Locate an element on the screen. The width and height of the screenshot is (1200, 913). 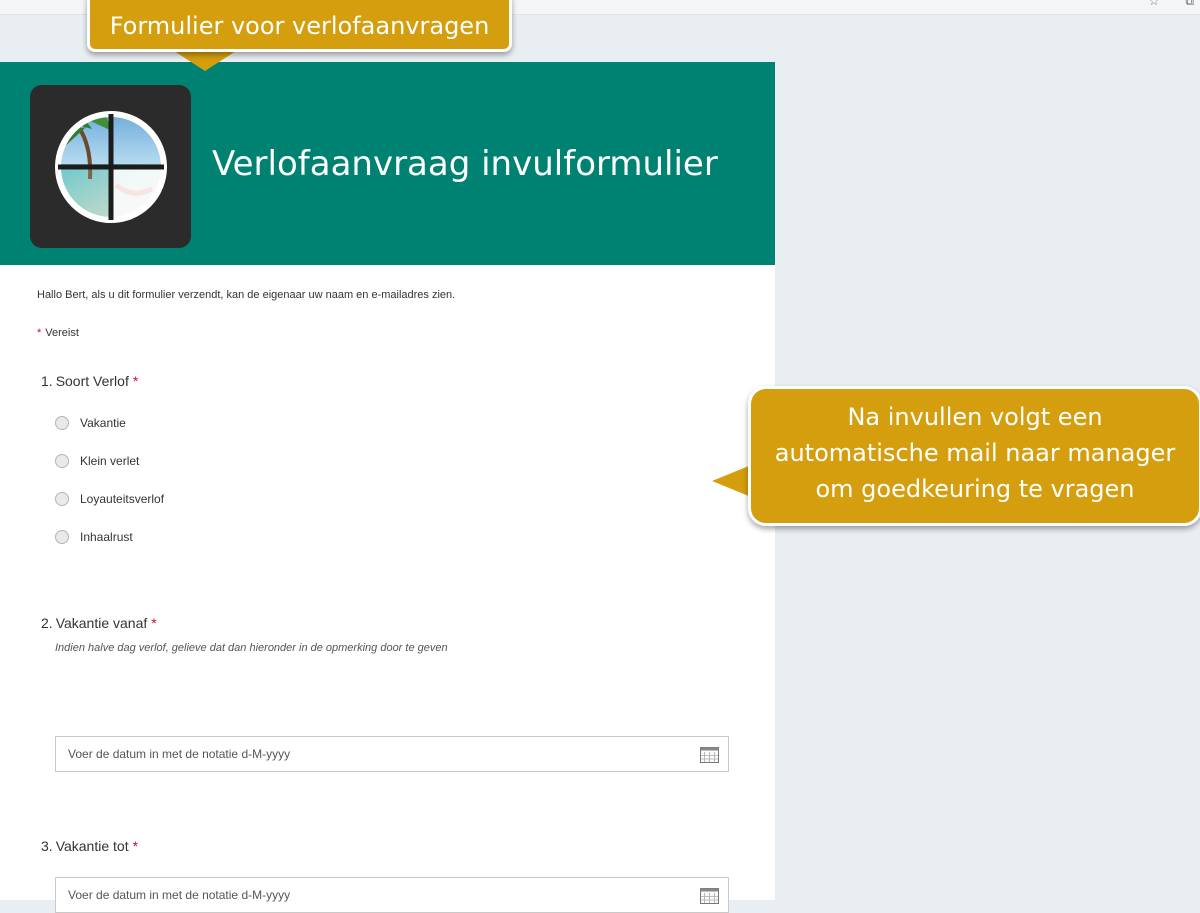
callout-form-label: Formulier voor verlofaanvragen is located at coordinates (299, 26).